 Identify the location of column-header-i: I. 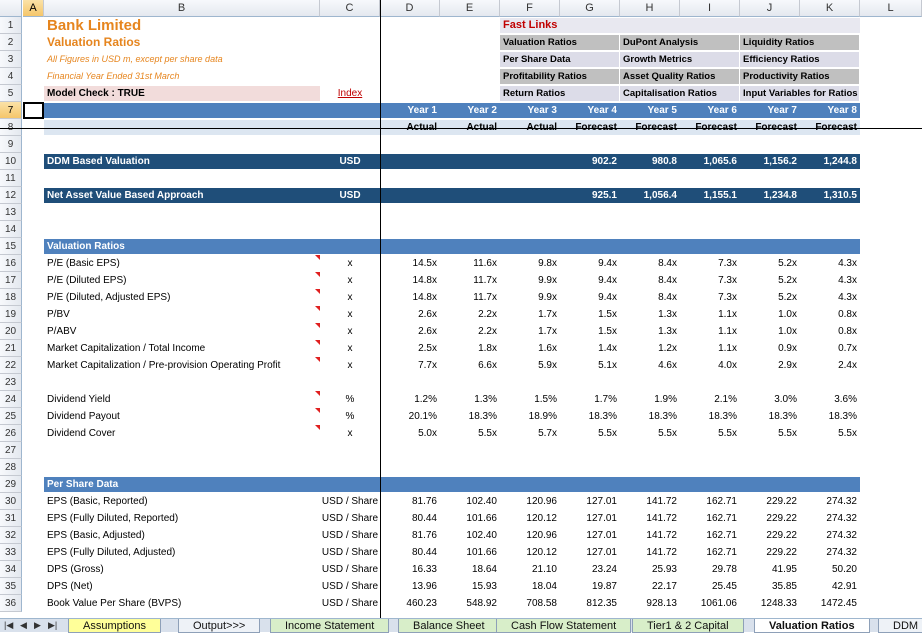
(710, 8).